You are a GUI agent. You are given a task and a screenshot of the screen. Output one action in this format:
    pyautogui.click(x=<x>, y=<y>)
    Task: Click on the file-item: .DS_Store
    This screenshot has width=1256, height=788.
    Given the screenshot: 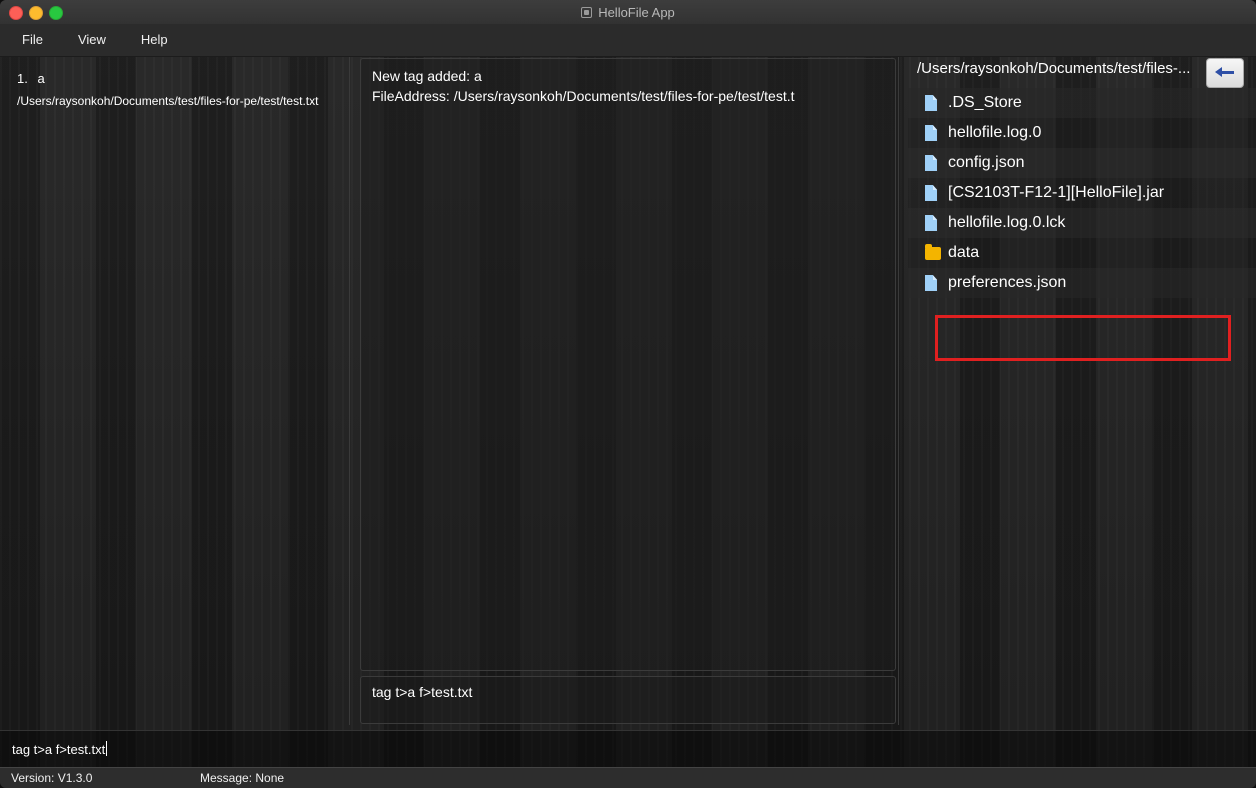 What is the action you would take?
    pyautogui.click(x=1082, y=103)
    